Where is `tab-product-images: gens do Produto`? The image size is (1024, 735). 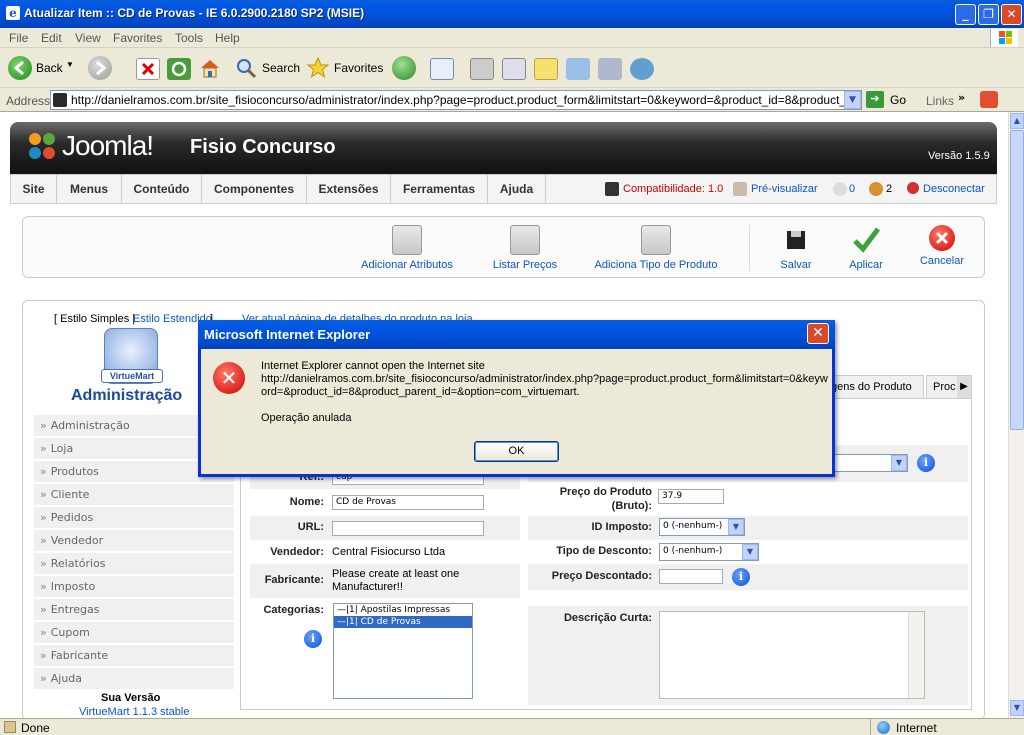 tab-product-images: gens do Produto is located at coordinates (872, 387).